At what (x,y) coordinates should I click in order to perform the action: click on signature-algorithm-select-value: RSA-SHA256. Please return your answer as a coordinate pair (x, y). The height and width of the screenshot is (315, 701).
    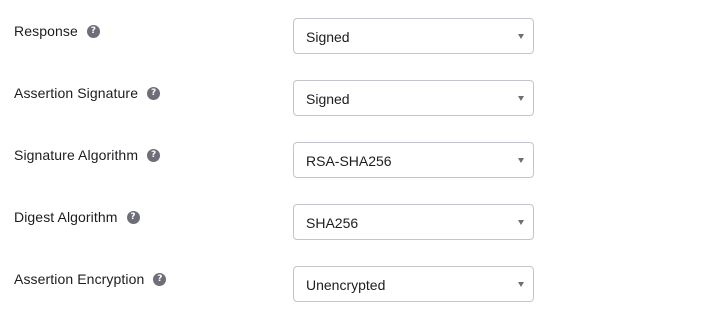
    Looking at the image, I should click on (349, 161).